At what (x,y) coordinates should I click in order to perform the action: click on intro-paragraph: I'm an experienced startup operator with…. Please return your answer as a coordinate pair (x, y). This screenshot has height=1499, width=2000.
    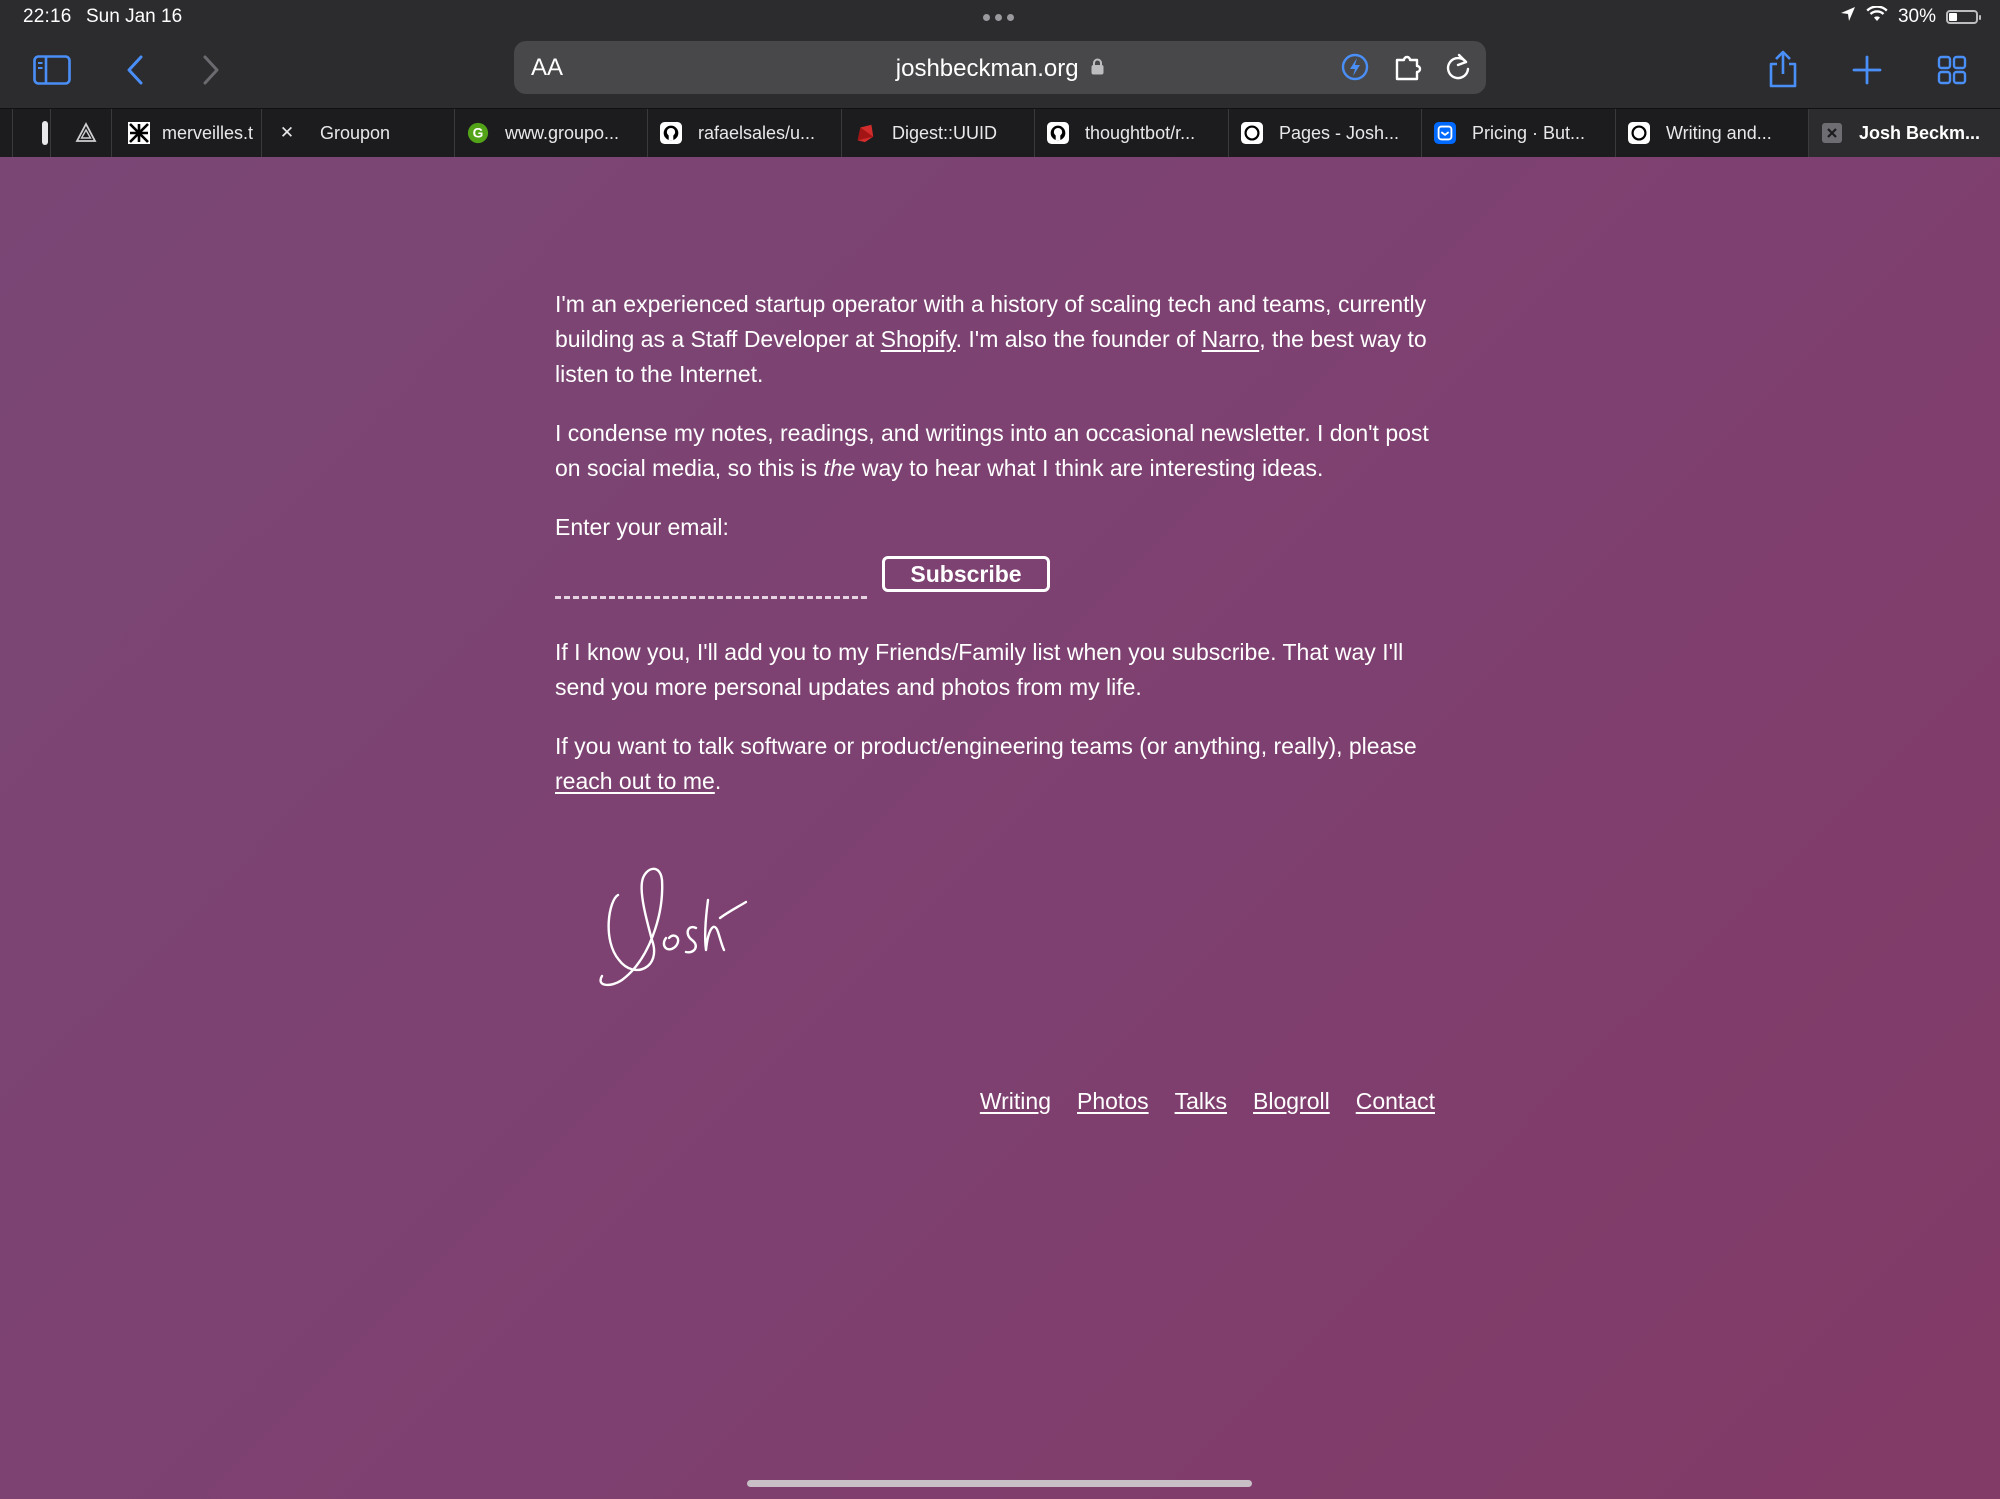
    Looking at the image, I should click on (995, 339).